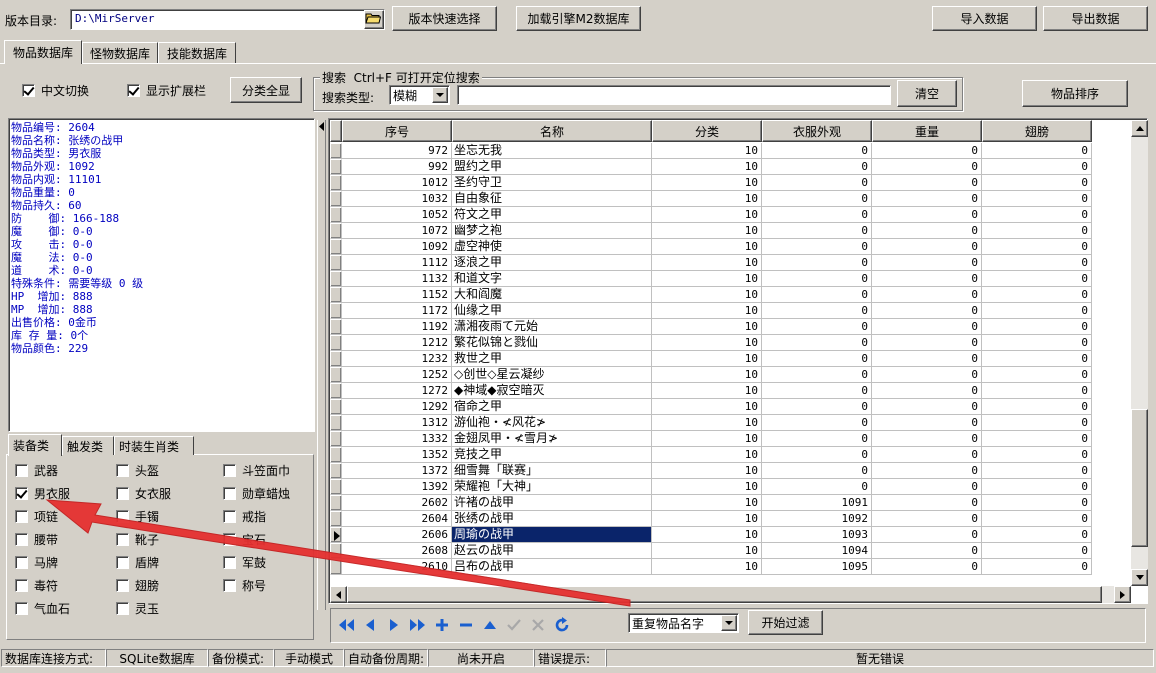 Image resolution: width=1156 pixels, height=673 pixels. I want to click on column-header: 分类, so click(707, 131).